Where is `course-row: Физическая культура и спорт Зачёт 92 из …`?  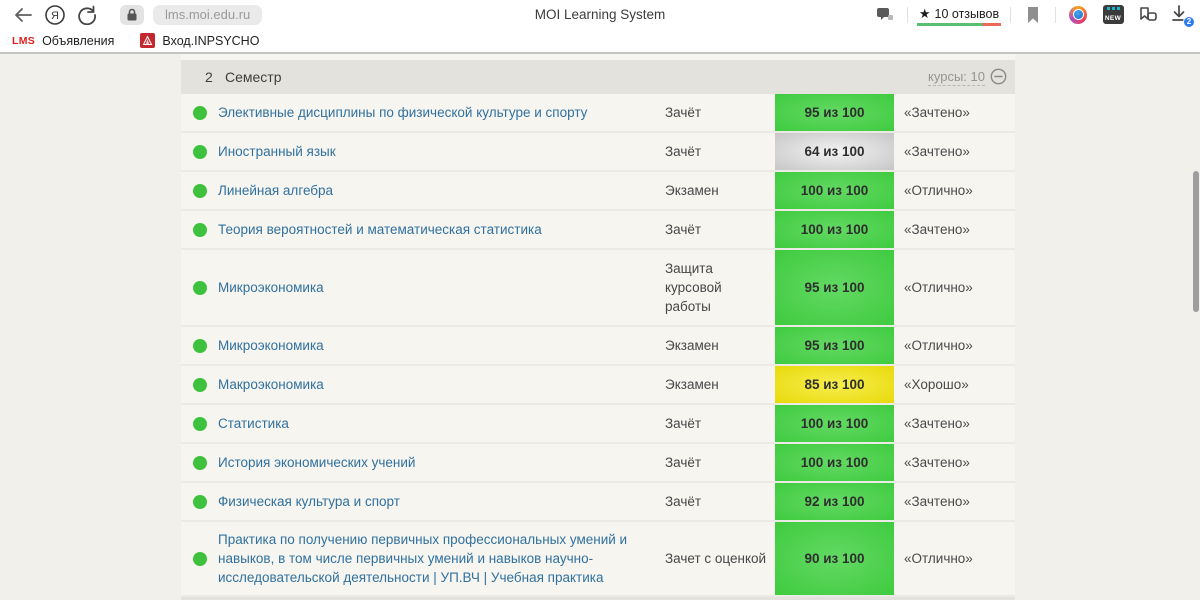 course-row: Физическая культура и спорт Зачёт 92 из … is located at coordinates (598, 502).